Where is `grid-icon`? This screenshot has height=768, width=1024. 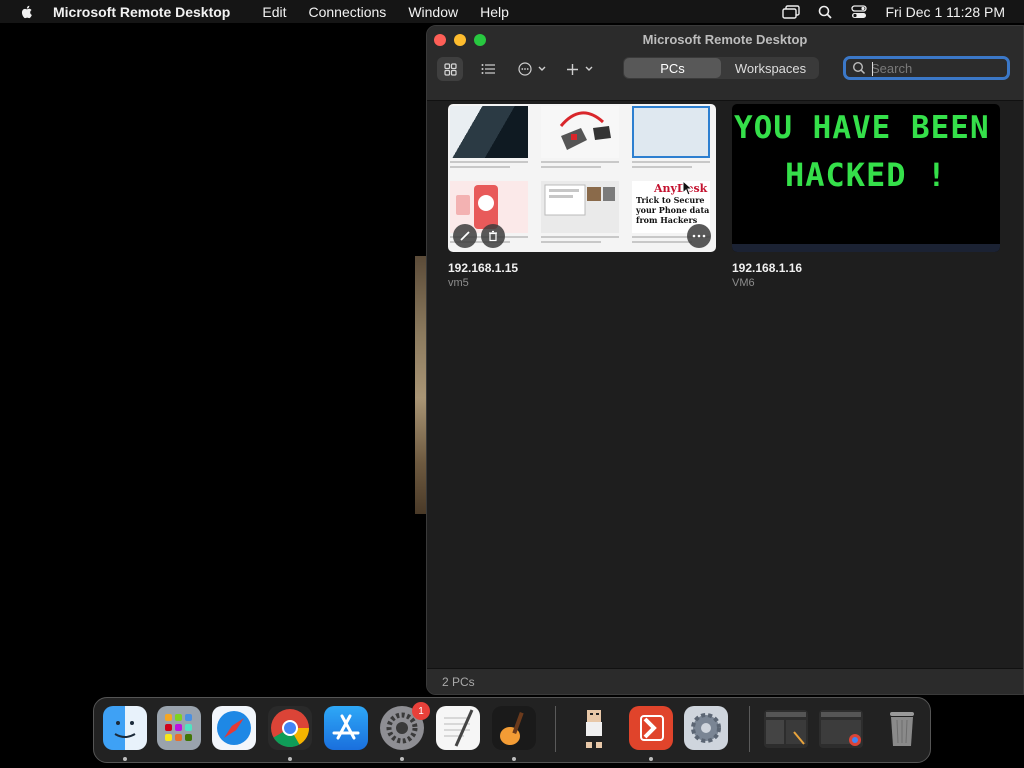 grid-icon is located at coordinates (450, 69).